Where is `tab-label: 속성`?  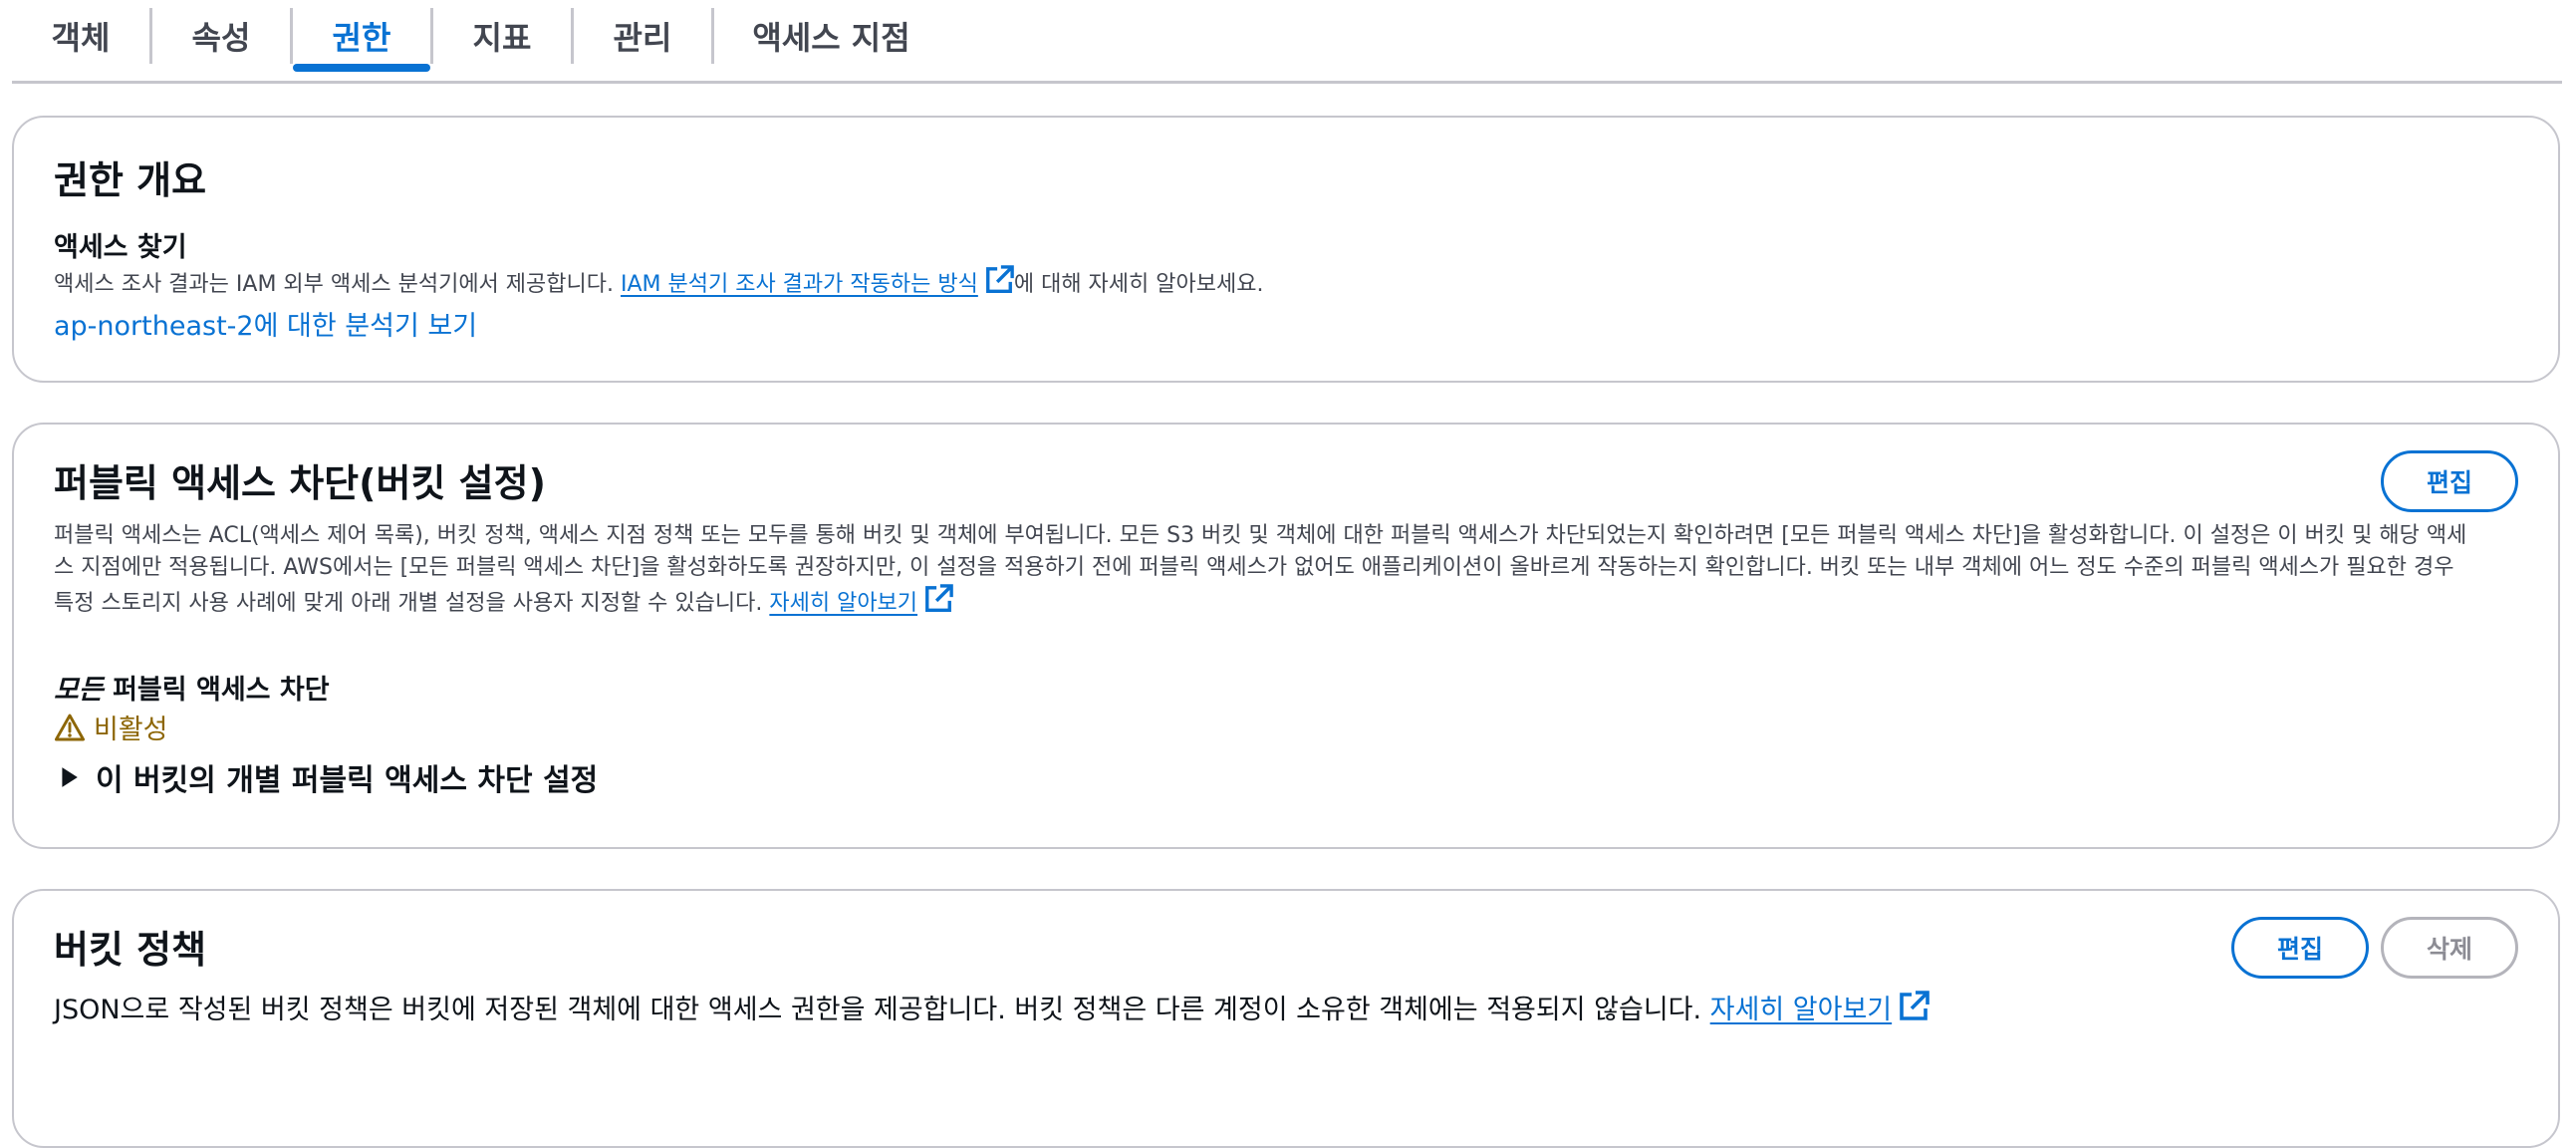
tab-label: 속성 is located at coordinates (221, 38).